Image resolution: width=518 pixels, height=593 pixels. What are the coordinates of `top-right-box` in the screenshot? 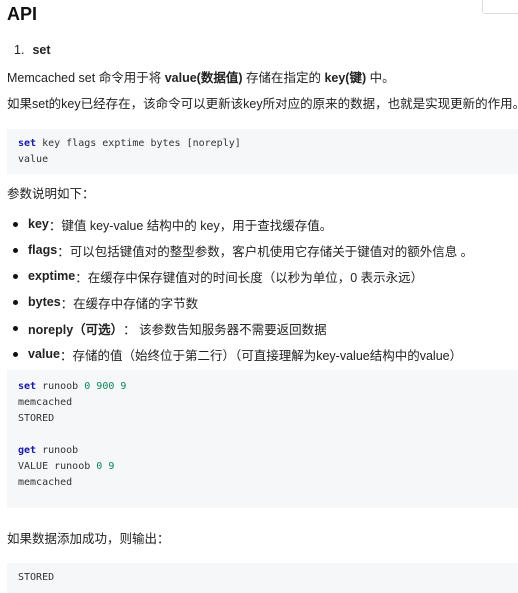 It's located at (500, 7).